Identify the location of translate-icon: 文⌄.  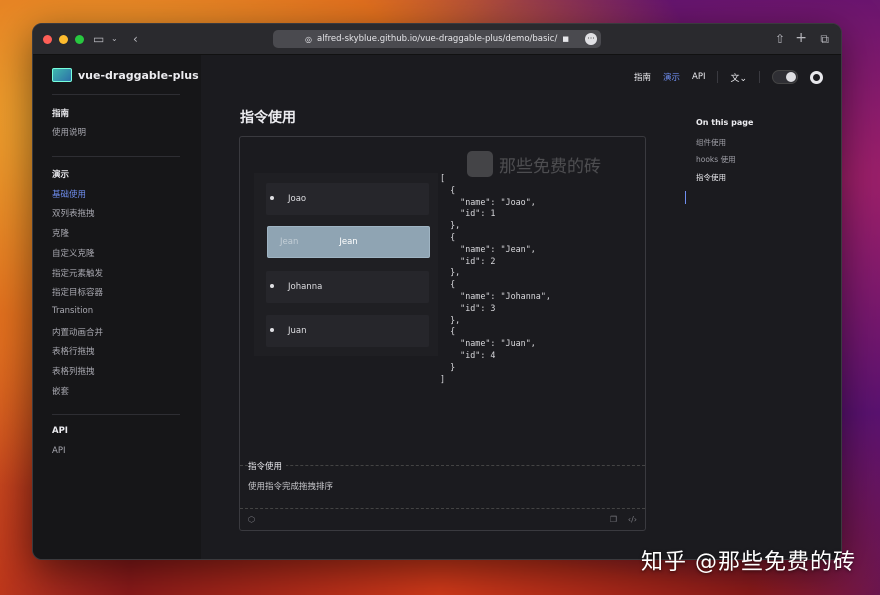
(738, 77).